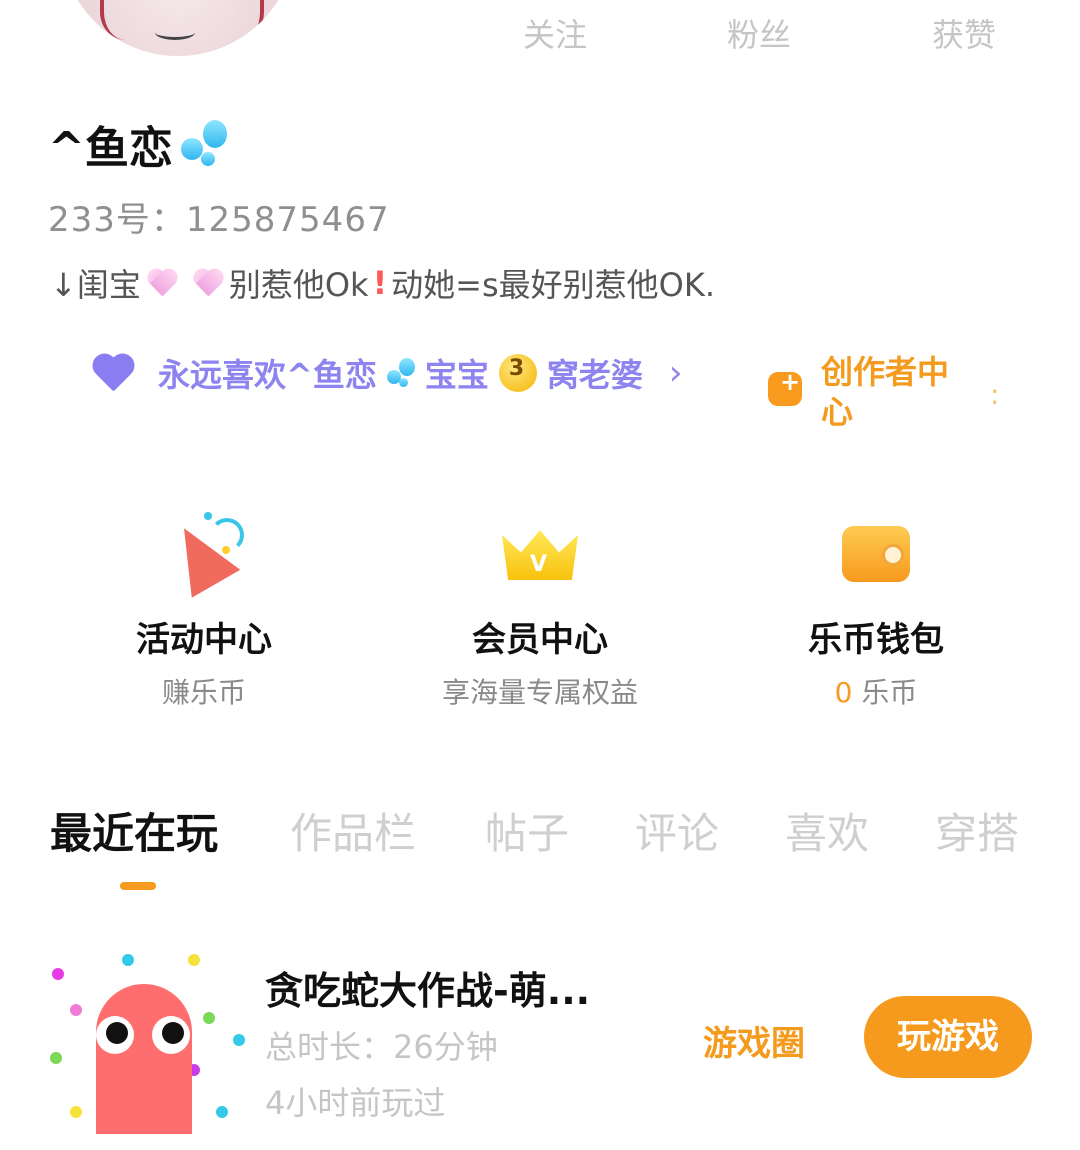  What do you see at coordinates (175, 32) in the screenshot?
I see `avatar-mouth` at bounding box center [175, 32].